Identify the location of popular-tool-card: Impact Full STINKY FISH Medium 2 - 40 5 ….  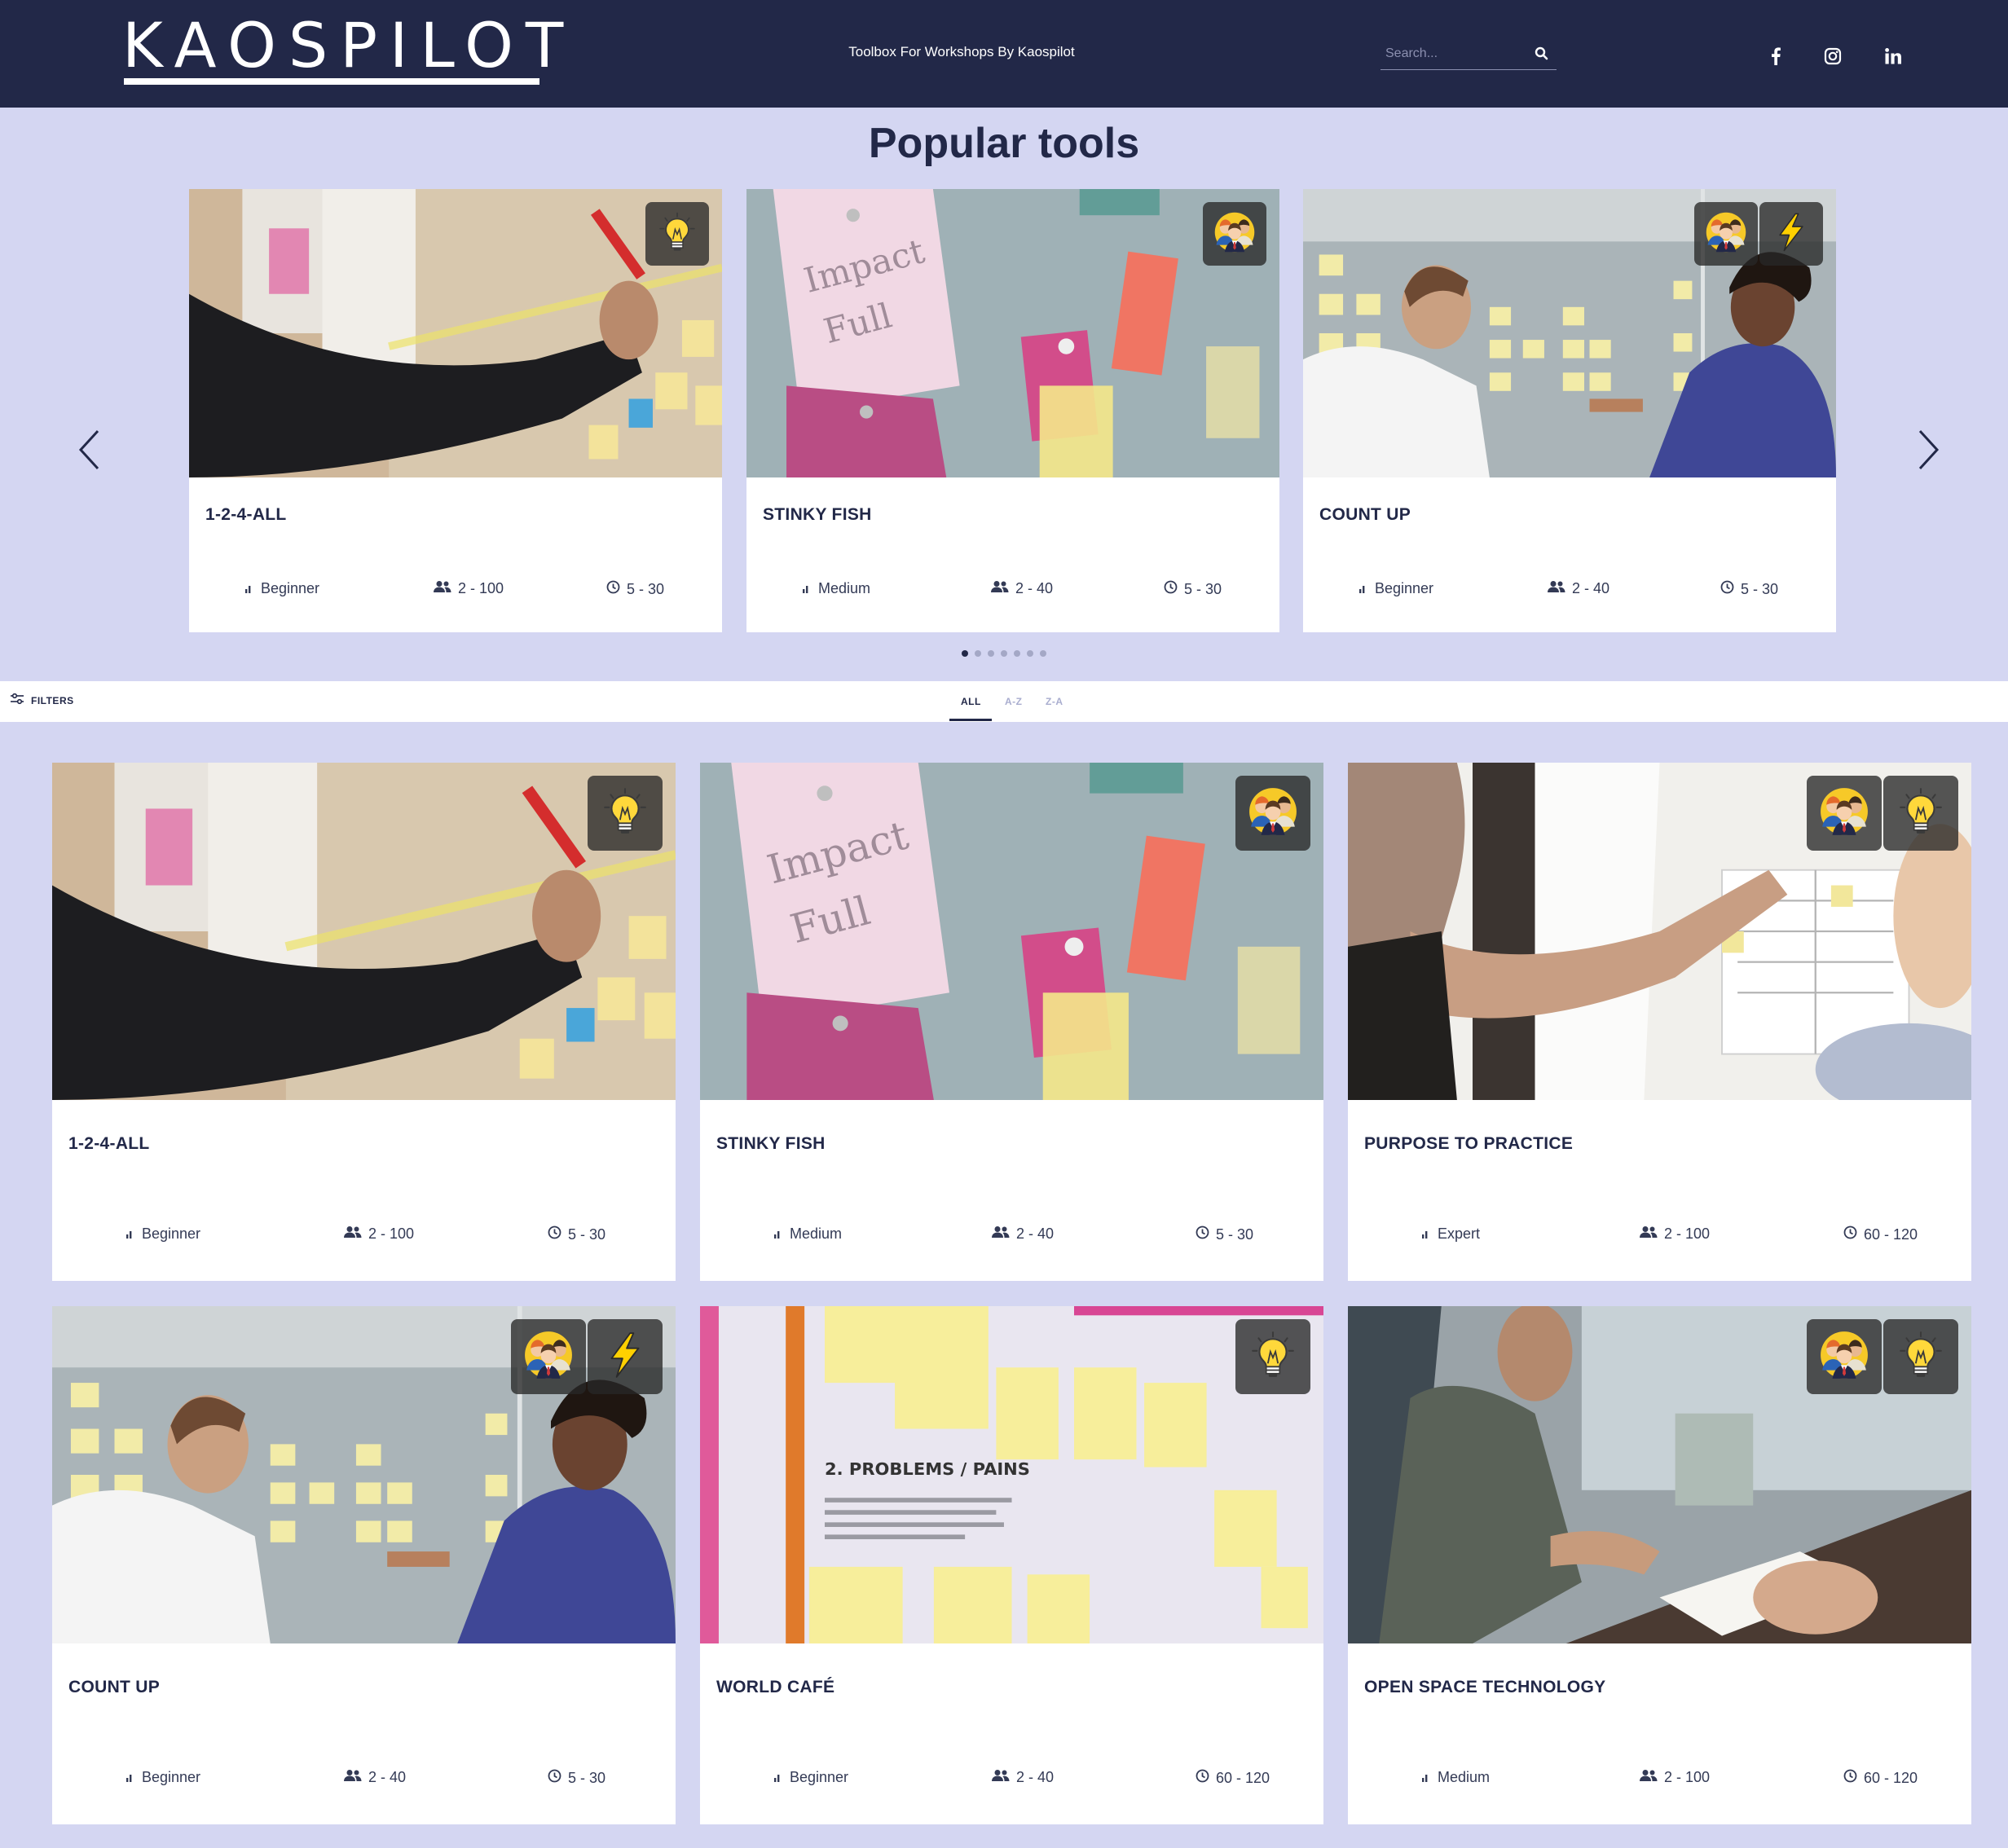
(1013, 410).